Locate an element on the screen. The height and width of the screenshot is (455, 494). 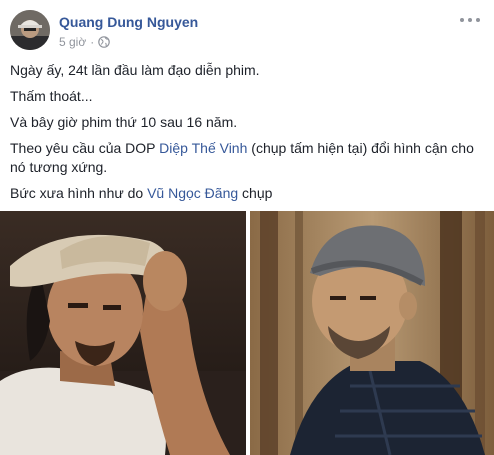
avatar-image is located at coordinates (30, 30).